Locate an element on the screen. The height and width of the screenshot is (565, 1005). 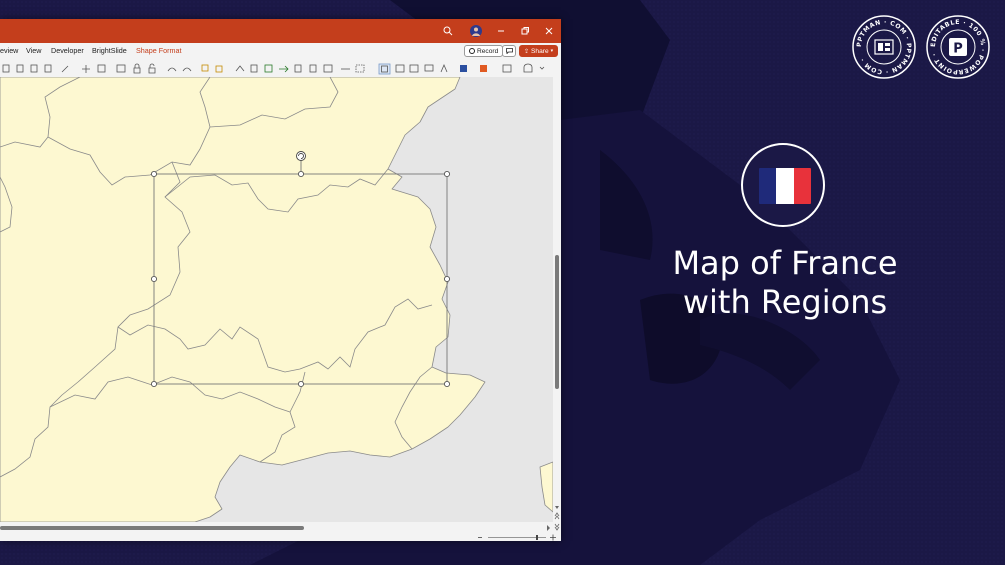
distribute-icon is located at coordinates (298, 68).